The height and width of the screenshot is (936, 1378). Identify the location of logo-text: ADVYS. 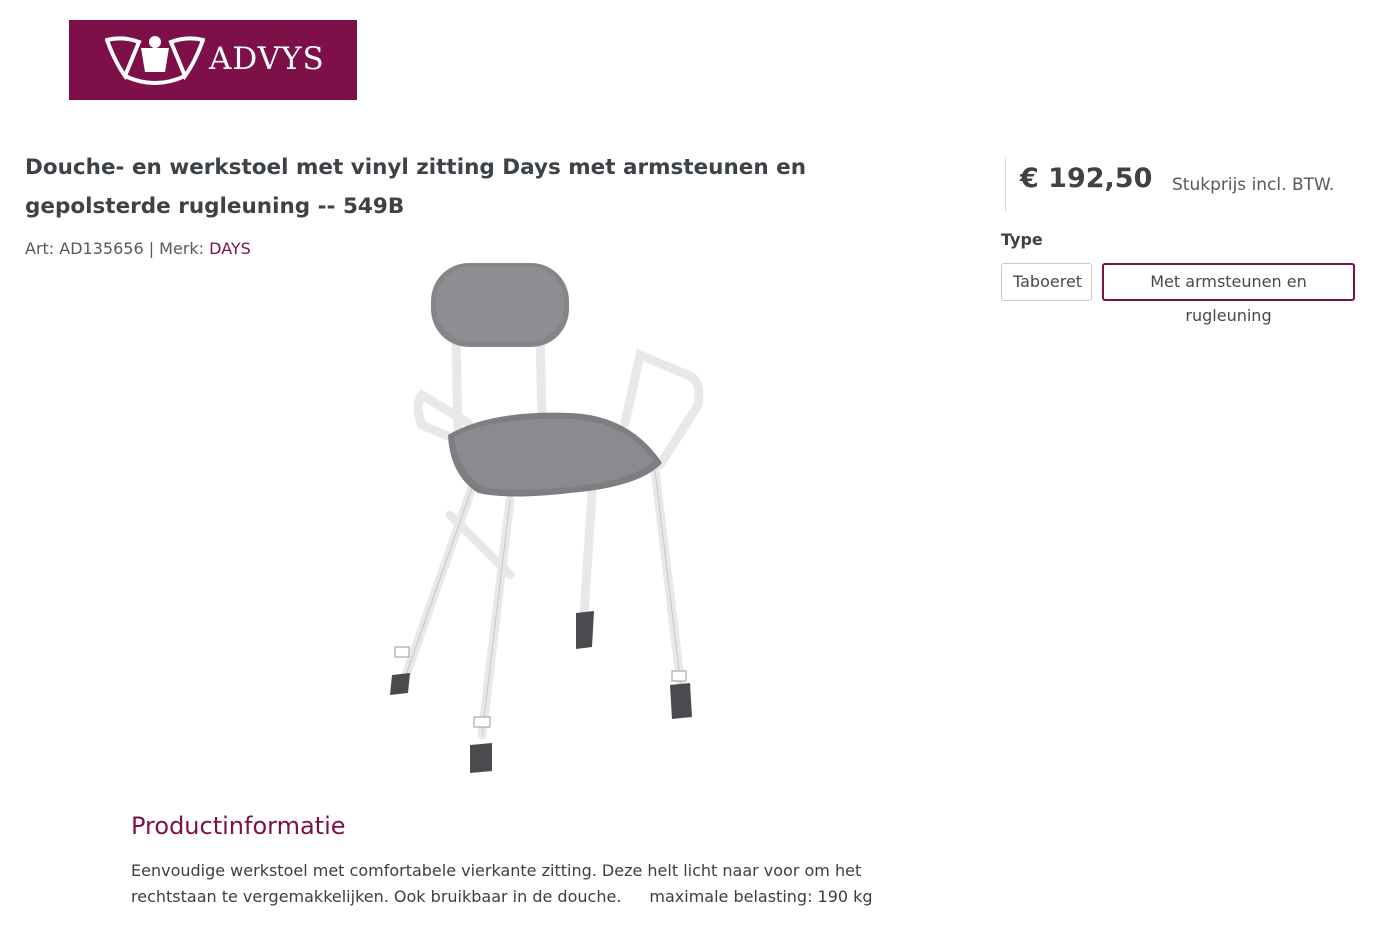
(267, 59).